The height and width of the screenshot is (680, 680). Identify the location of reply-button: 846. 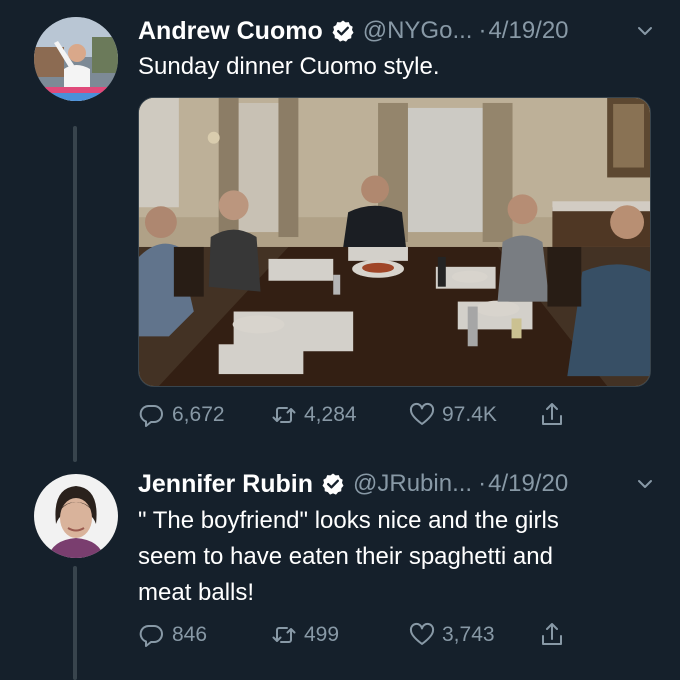
(172, 635).